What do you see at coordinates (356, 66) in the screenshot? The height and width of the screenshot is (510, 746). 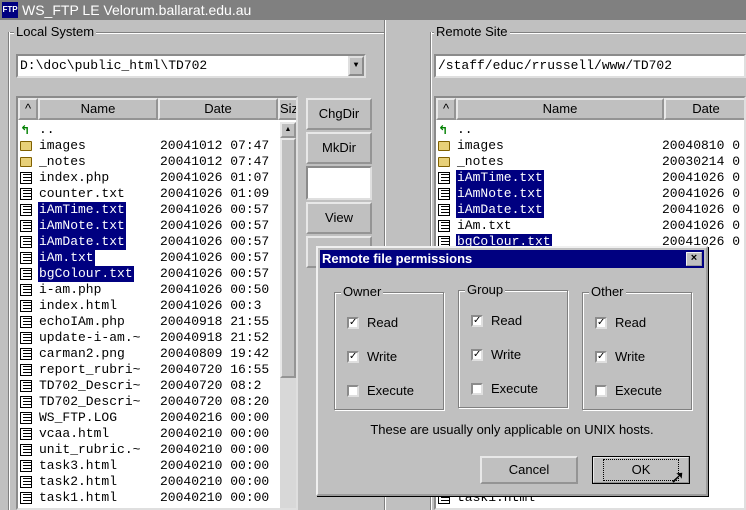 I see `local-path-dropdown-icon: ▼` at bounding box center [356, 66].